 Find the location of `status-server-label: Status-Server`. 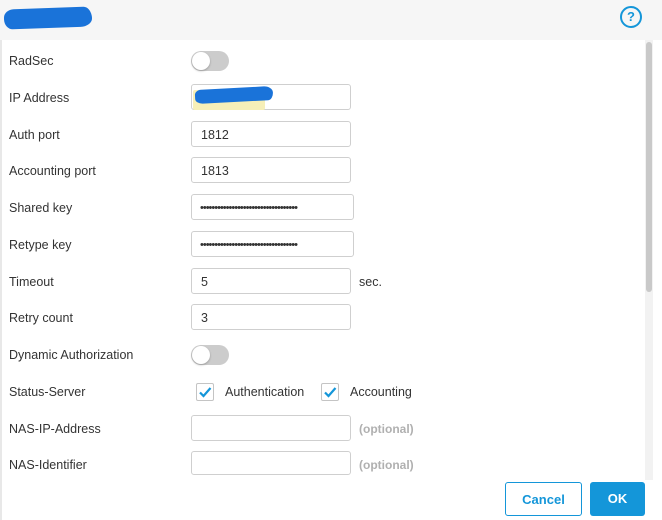

status-server-label: Status-Server is located at coordinates (47, 392).